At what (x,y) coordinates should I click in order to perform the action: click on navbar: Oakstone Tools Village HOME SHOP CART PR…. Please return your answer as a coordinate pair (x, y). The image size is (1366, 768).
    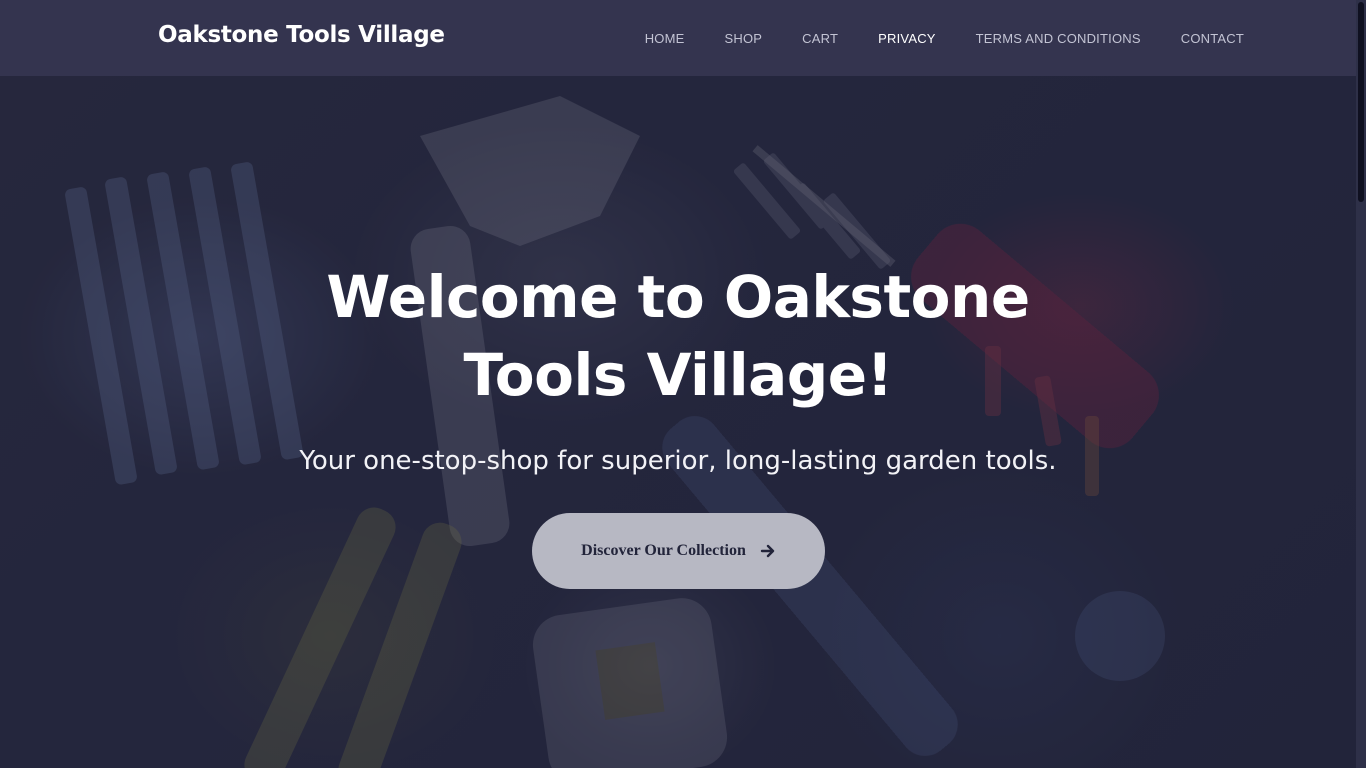
    Looking at the image, I should click on (678, 38).